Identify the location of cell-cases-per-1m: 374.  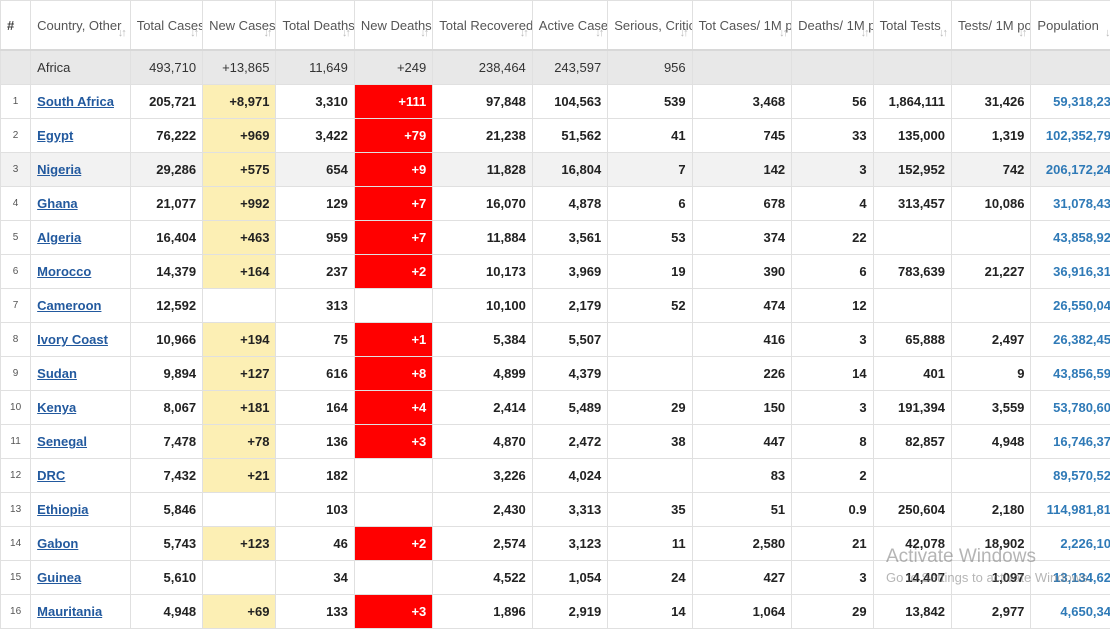
(742, 238).